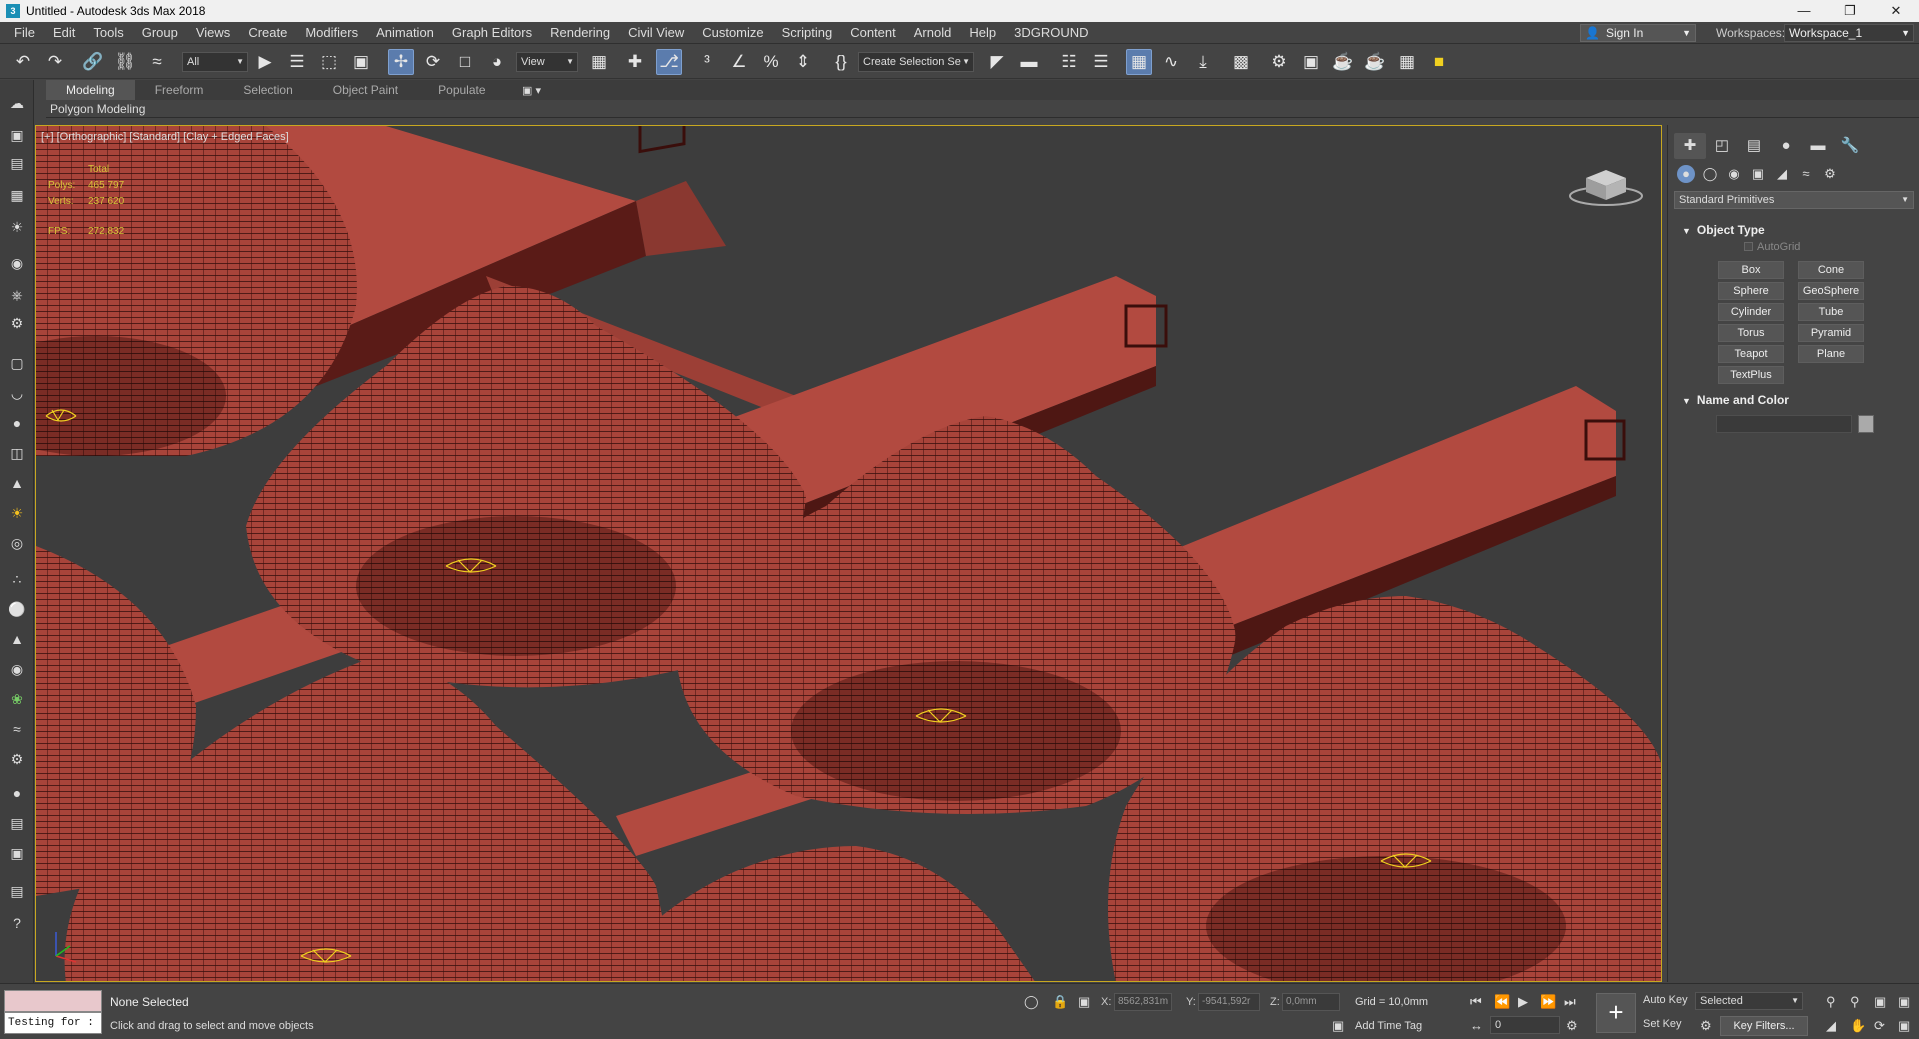  What do you see at coordinates (17, 423) in the screenshot?
I see `sphere-icon: ●` at bounding box center [17, 423].